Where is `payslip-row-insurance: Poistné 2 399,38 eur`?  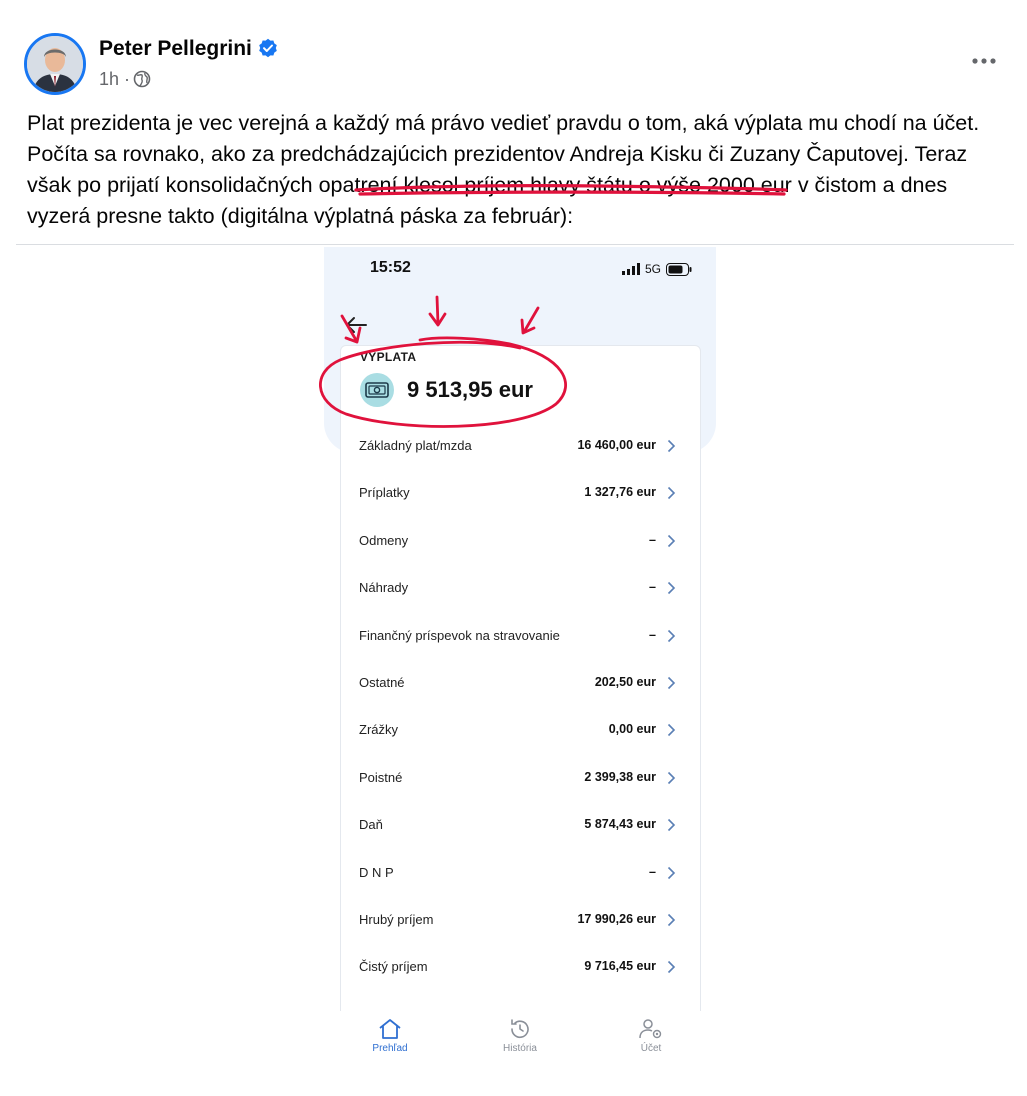
payslip-row-insurance: Poistné 2 399,38 eur is located at coordinates (520, 778).